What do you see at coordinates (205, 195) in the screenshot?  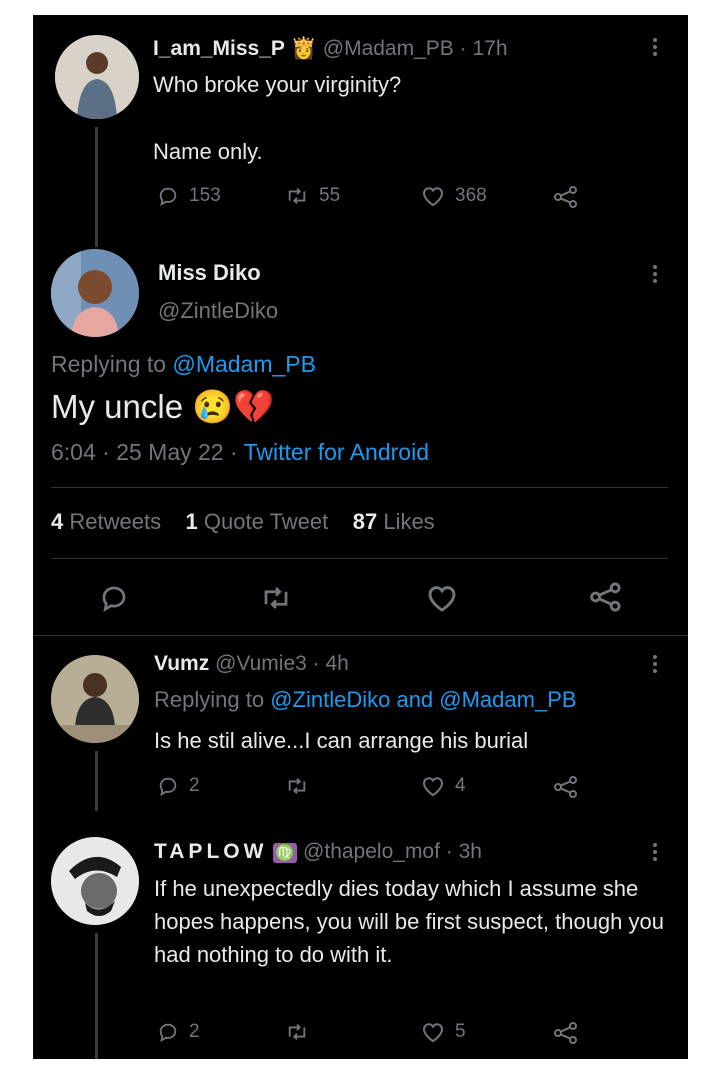 I see `reply-count: 153` at bounding box center [205, 195].